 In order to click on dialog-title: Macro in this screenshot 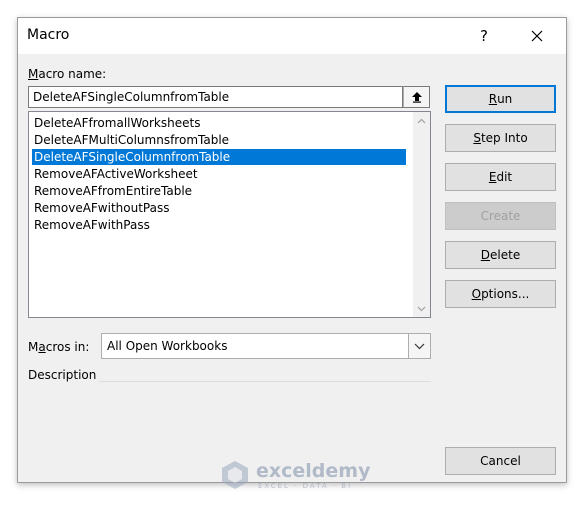, I will do `click(48, 35)`.